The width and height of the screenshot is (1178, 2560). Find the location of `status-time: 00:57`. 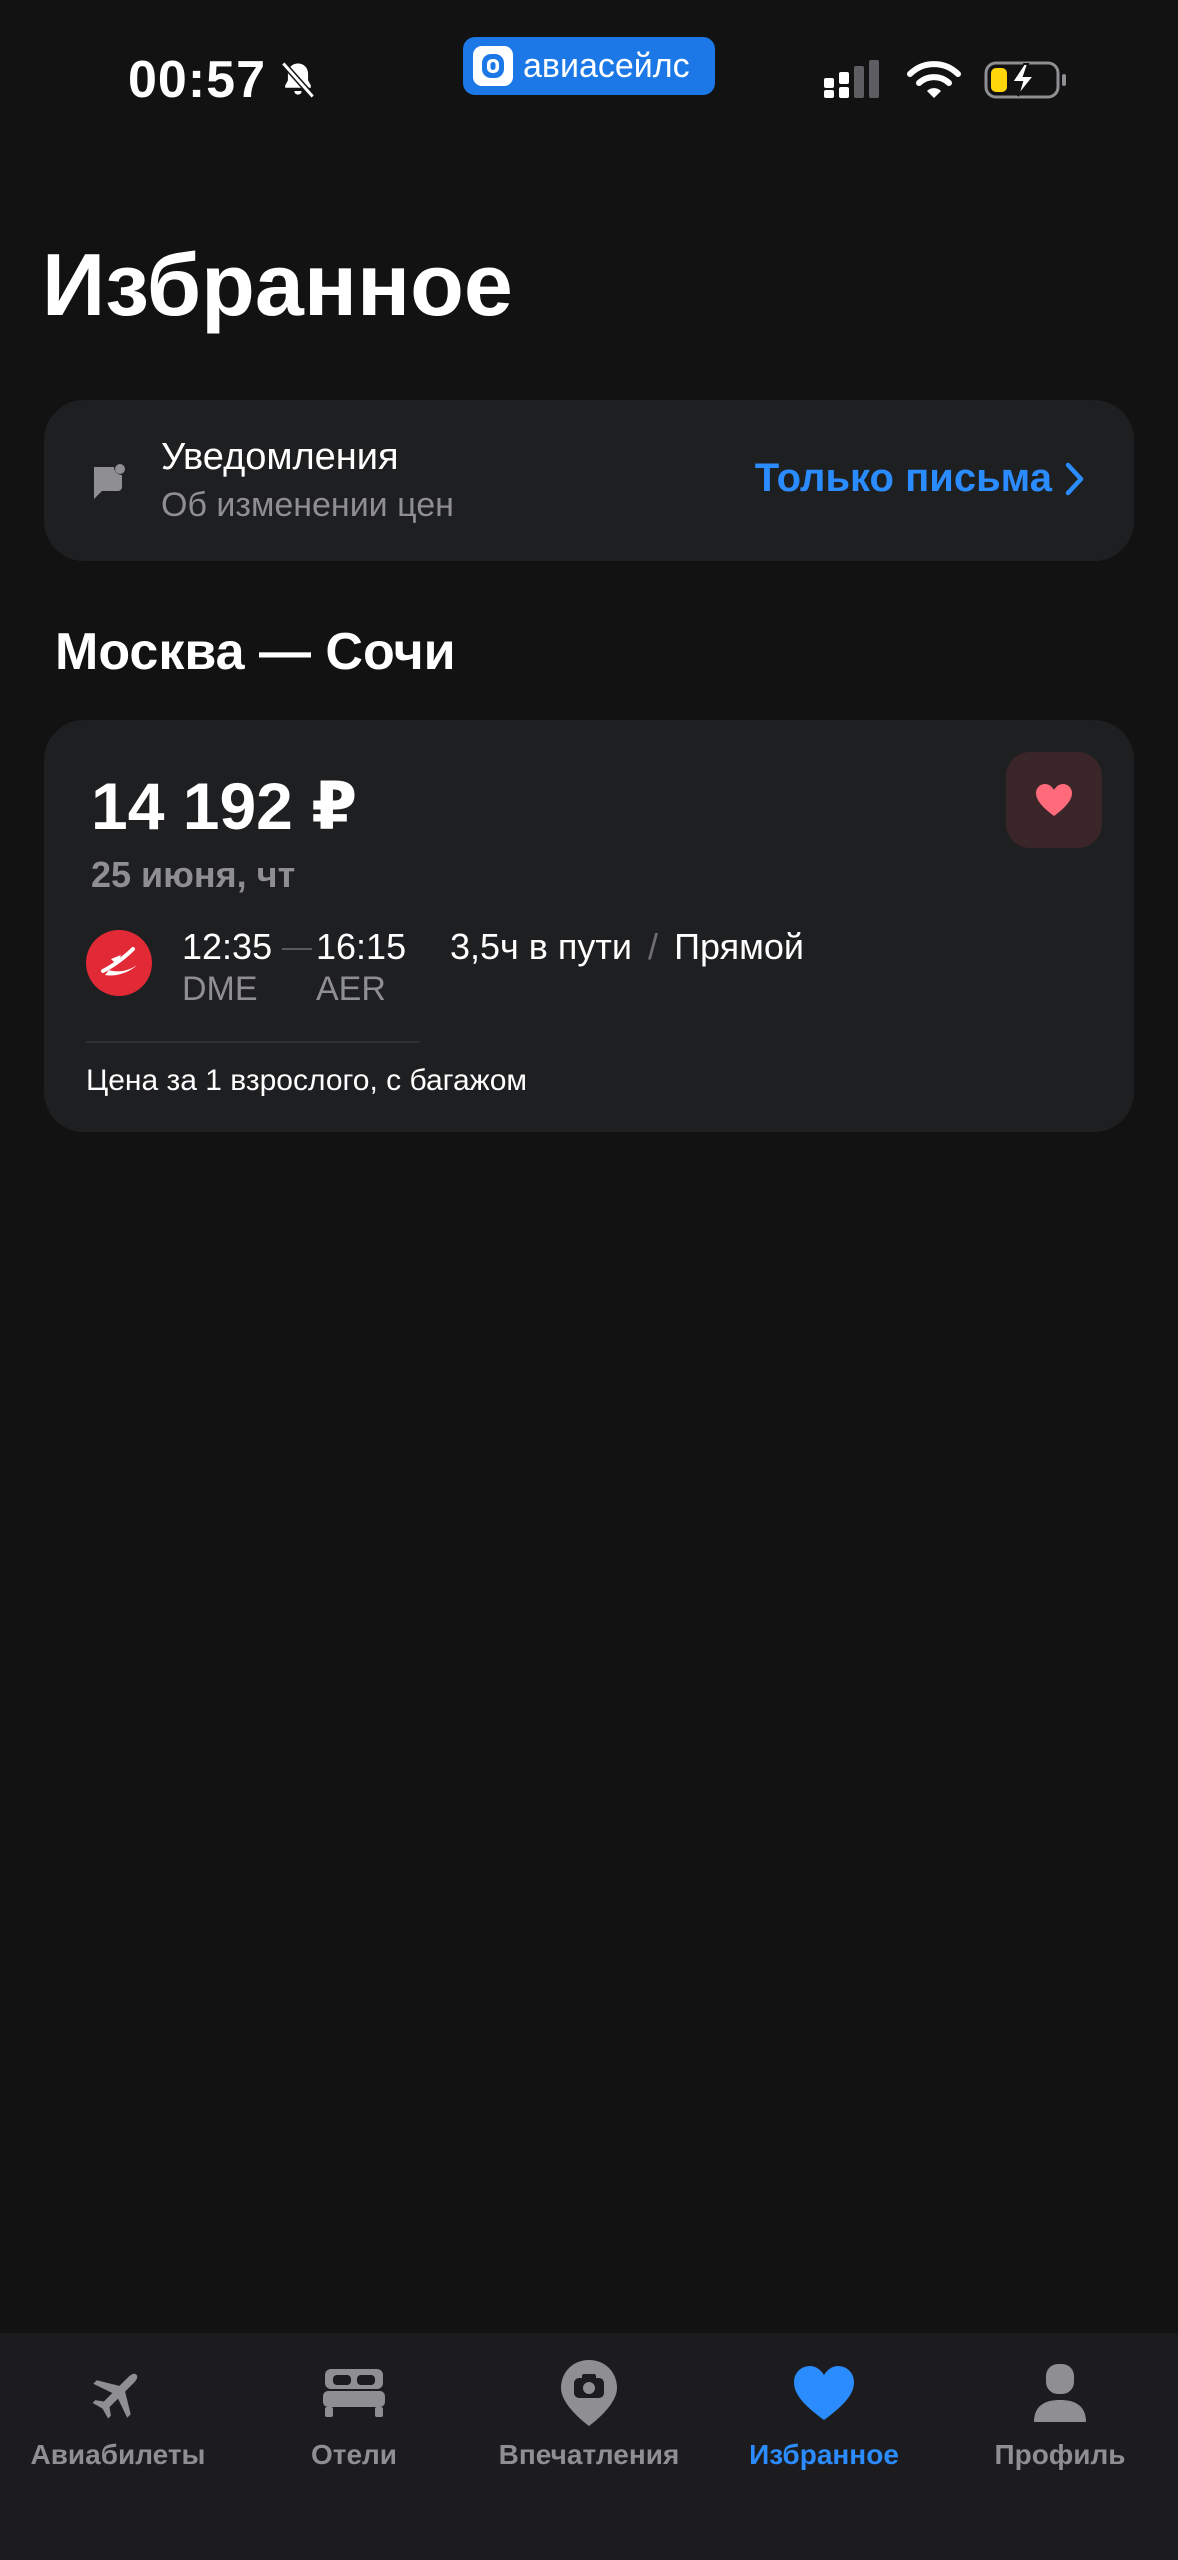

status-time: 00:57 is located at coordinates (224, 80).